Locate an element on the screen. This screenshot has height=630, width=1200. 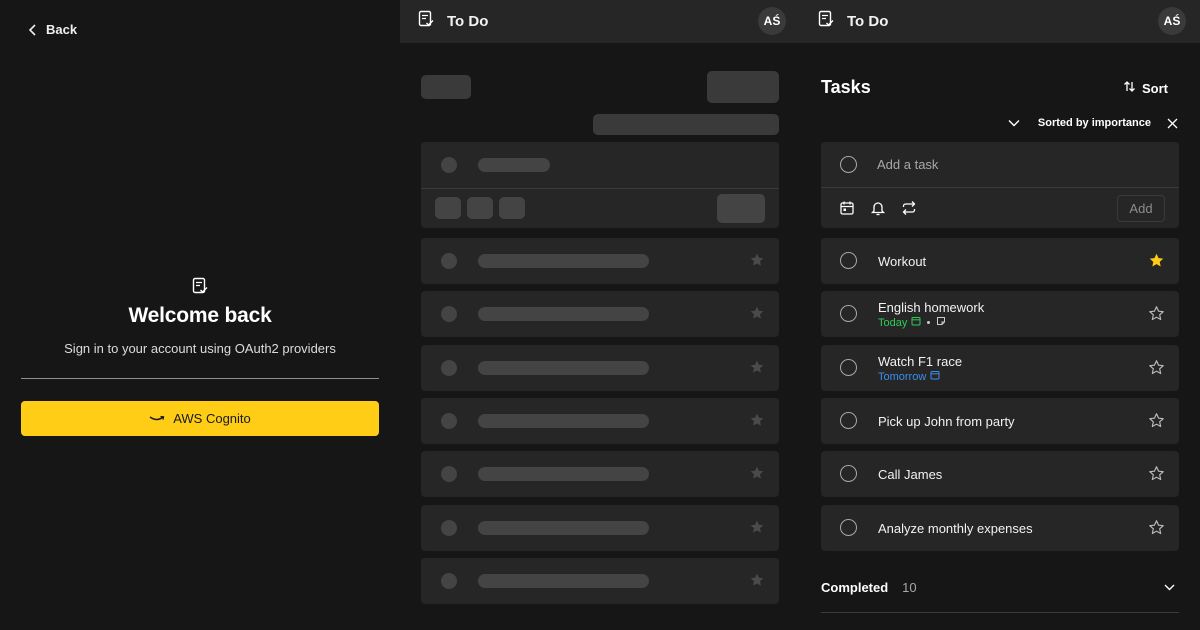
add-task-card: Add is located at coordinates (1000, 185).